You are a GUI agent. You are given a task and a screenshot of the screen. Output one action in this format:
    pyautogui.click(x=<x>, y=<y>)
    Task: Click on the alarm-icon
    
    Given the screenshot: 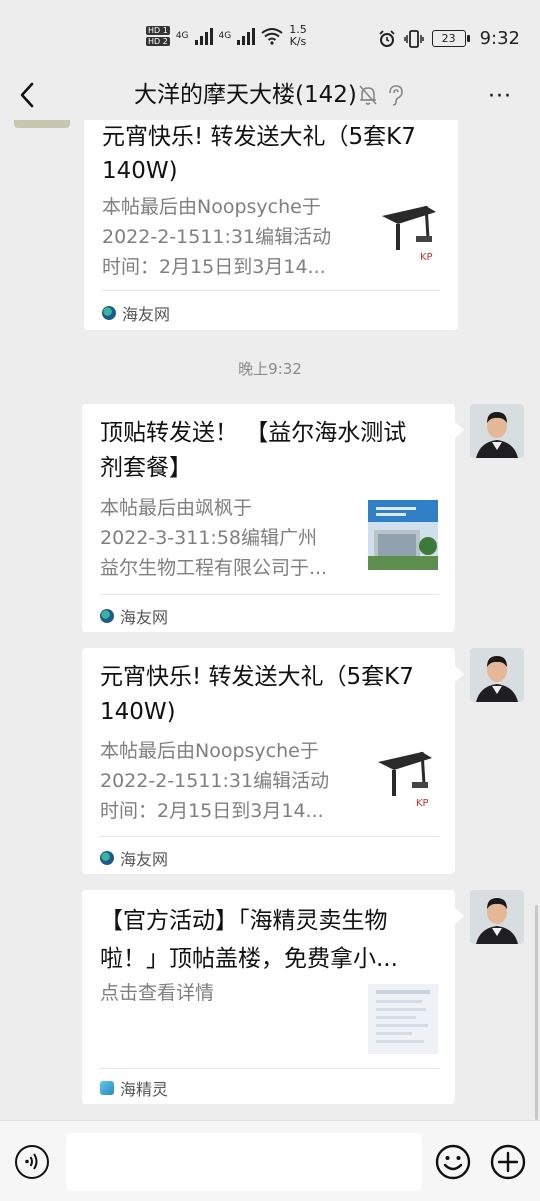 What is the action you would take?
    pyautogui.click(x=386, y=38)
    